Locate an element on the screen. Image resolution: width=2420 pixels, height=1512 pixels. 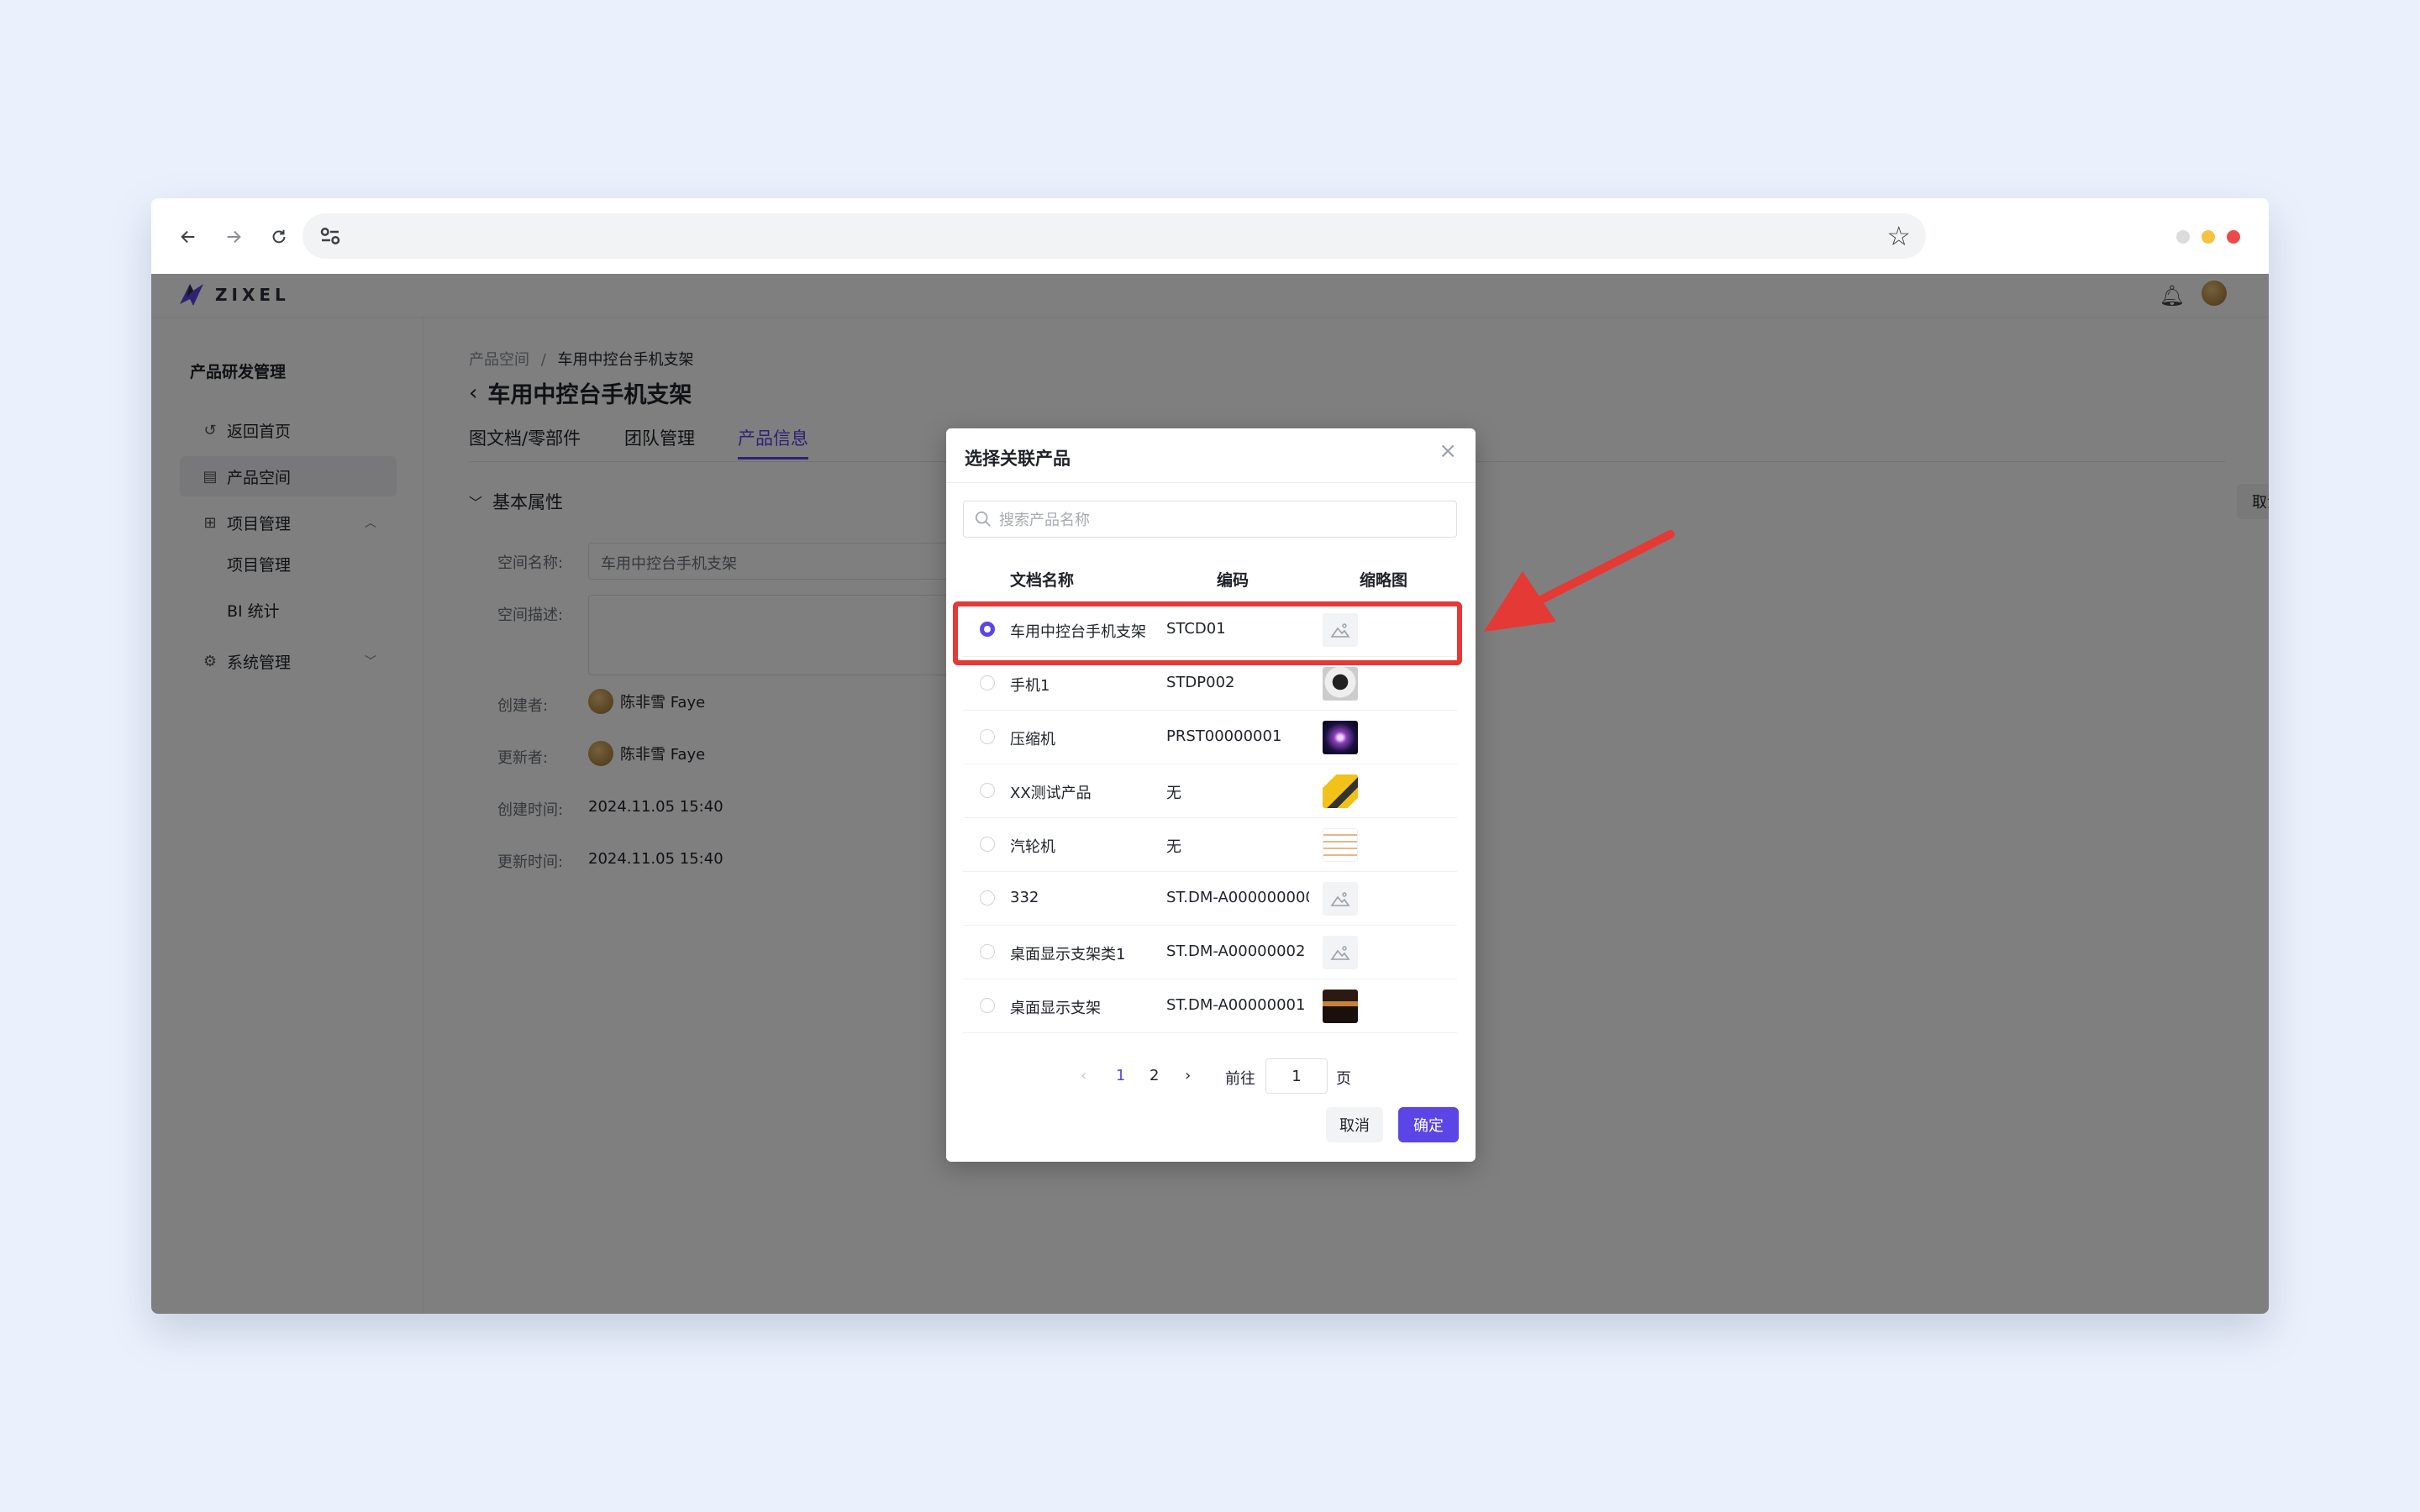
back-button is located at coordinates (188, 236).